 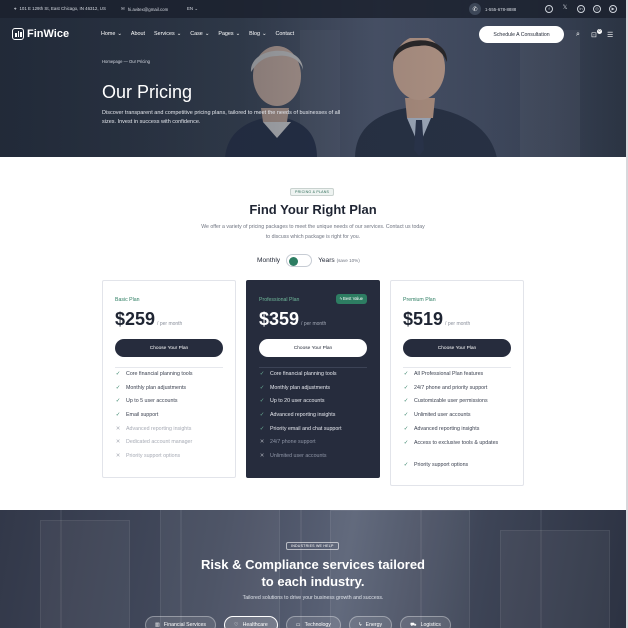 I want to click on schedule-consultation-button: Schedule A Consultation, so click(x=521, y=34).